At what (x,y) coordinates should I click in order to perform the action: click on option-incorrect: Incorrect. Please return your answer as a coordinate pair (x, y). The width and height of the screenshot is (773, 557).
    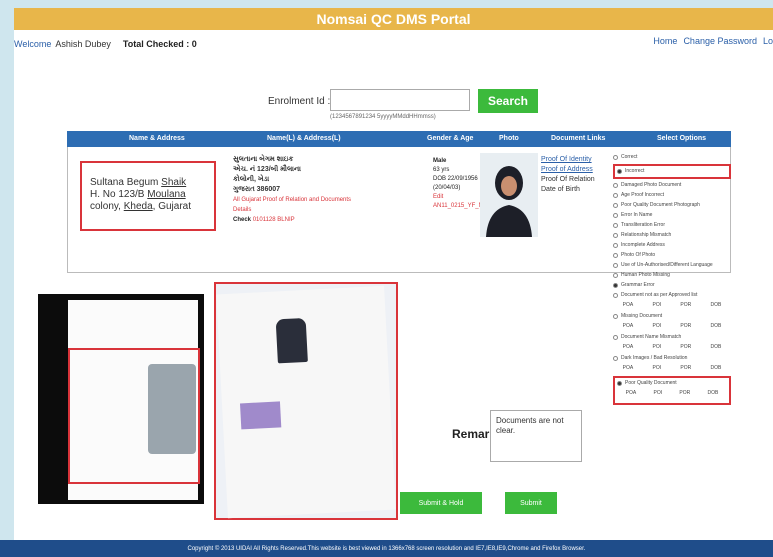
    Looking at the image, I should click on (672, 171).